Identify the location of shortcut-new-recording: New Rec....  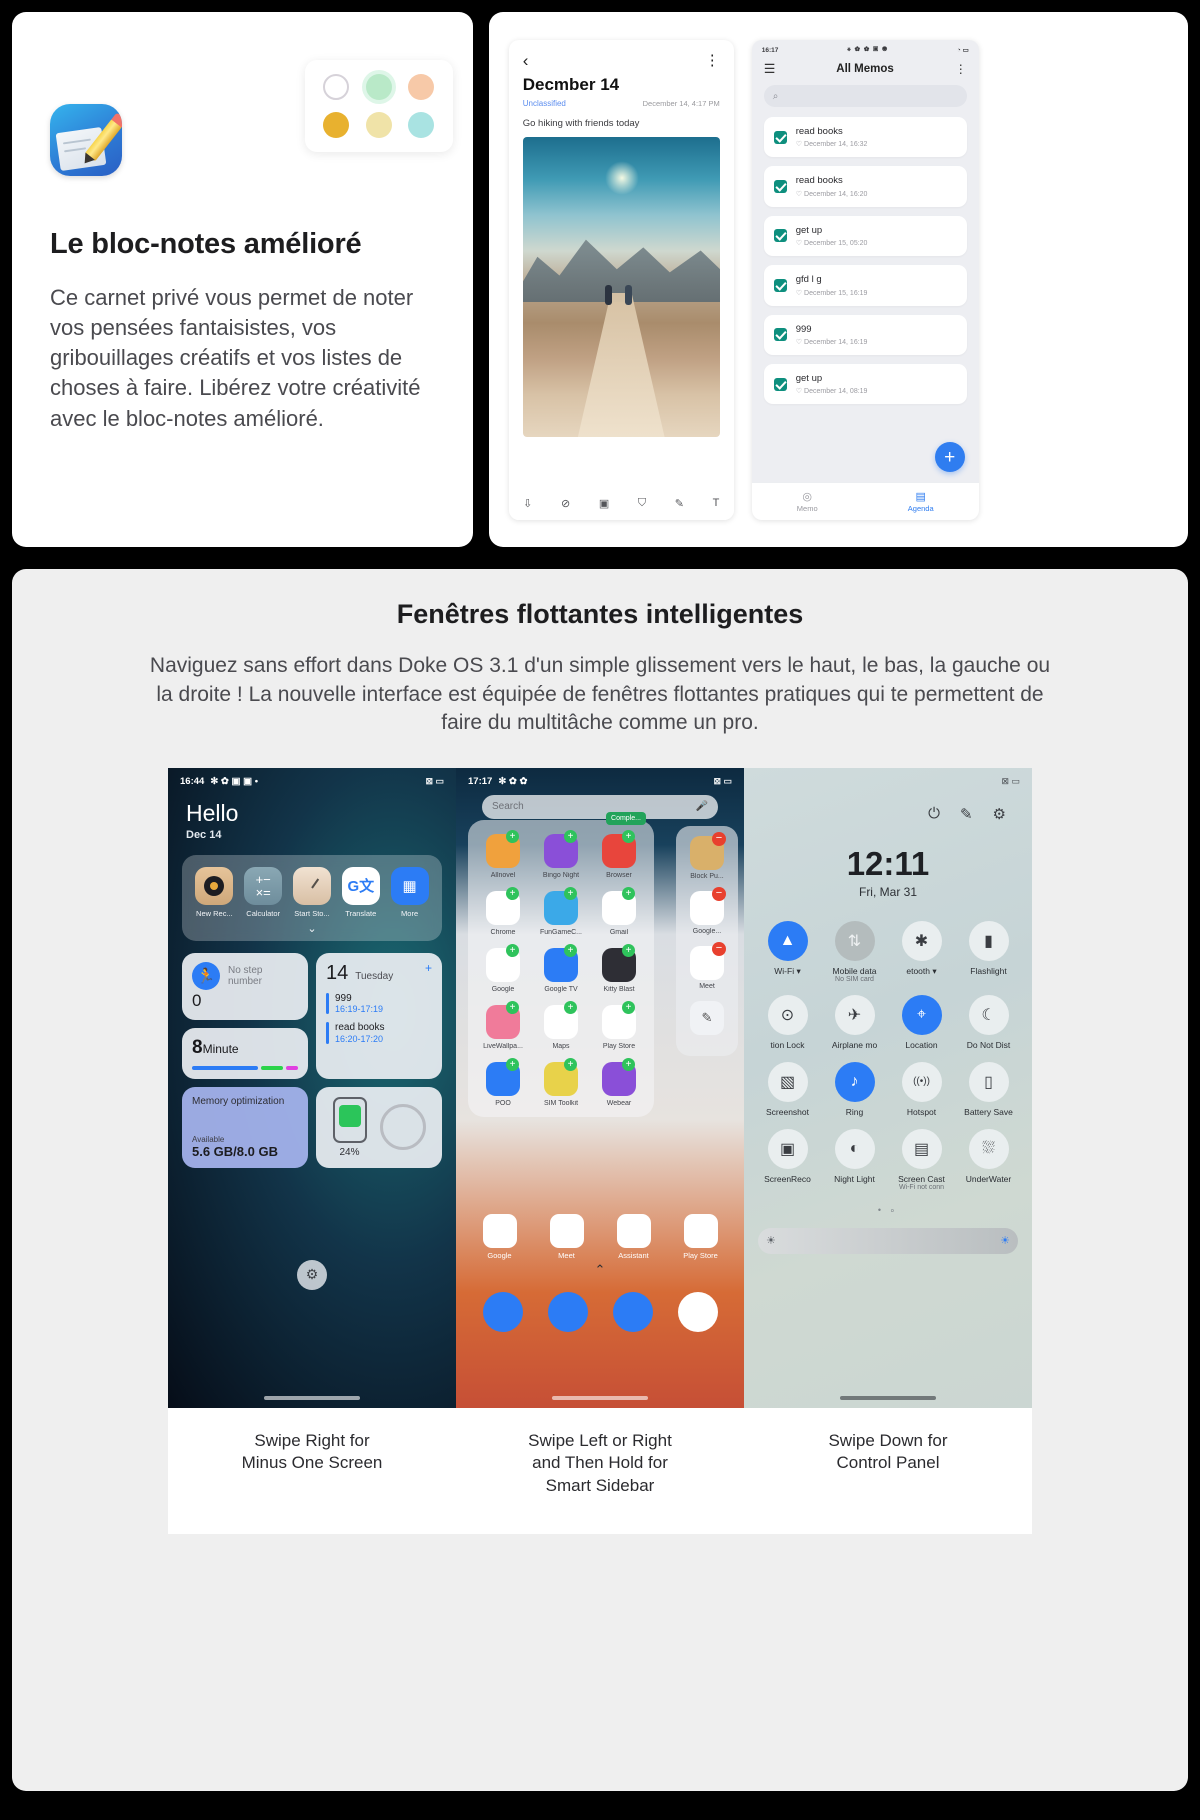
(214, 892).